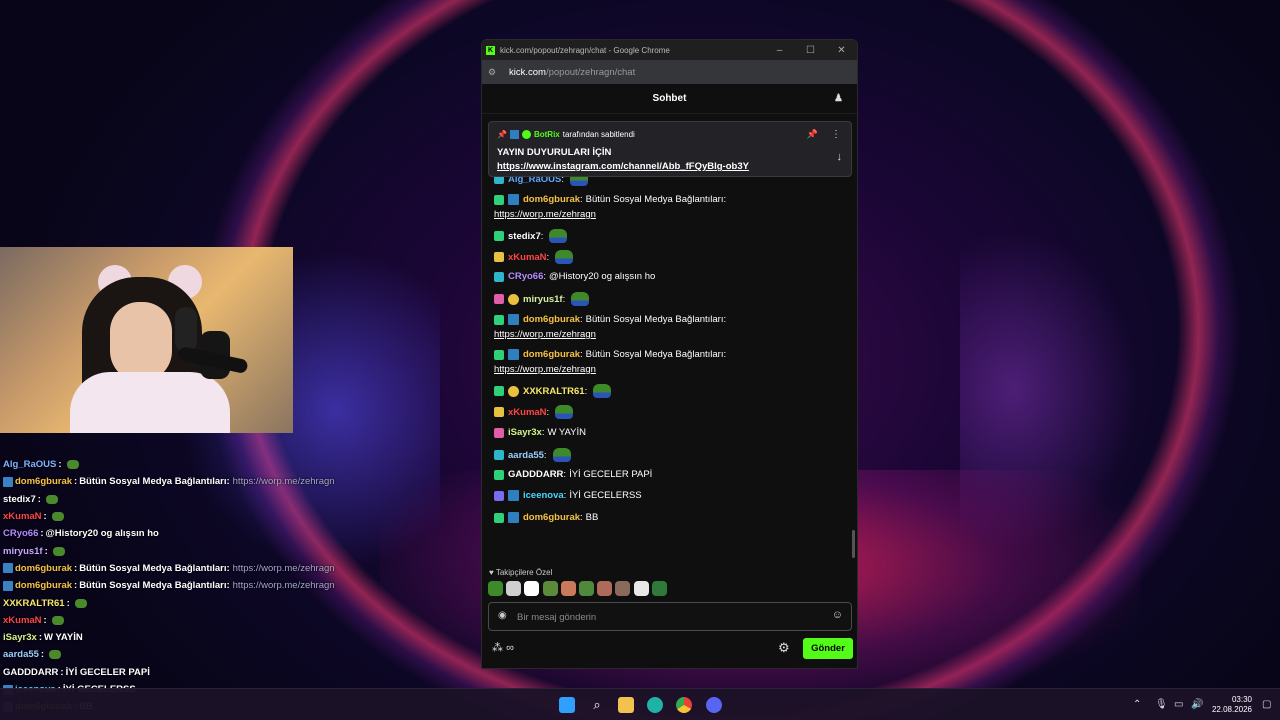 This screenshot has height=720, width=1280. Describe the element at coordinates (502, 134) in the screenshot. I see `pin-icon: 📌` at that location.